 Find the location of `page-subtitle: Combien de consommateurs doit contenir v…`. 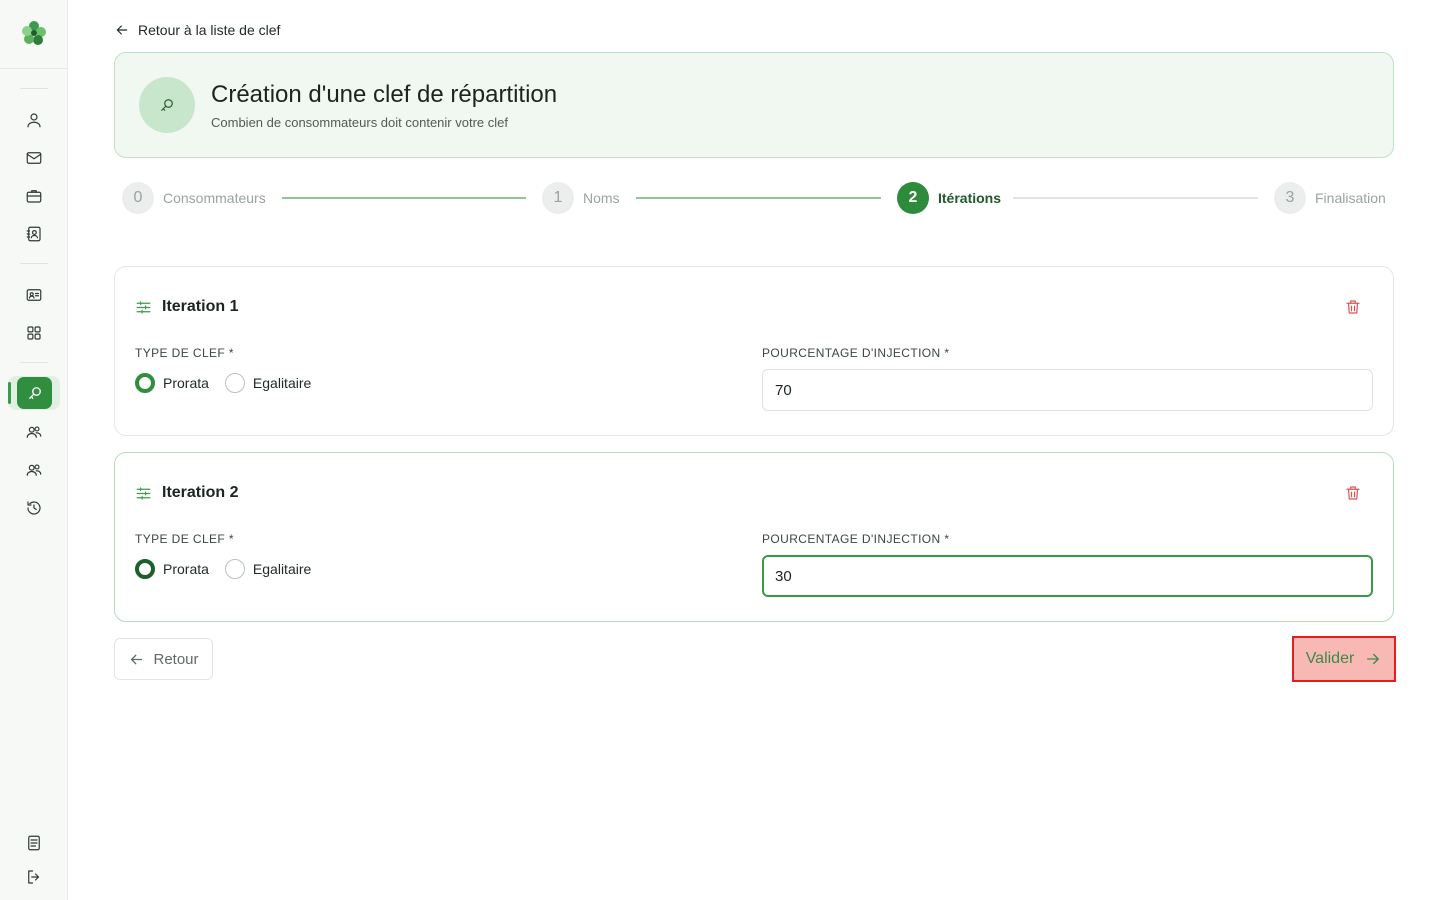

page-subtitle: Combien de consommateurs doit contenir v… is located at coordinates (359, 122).